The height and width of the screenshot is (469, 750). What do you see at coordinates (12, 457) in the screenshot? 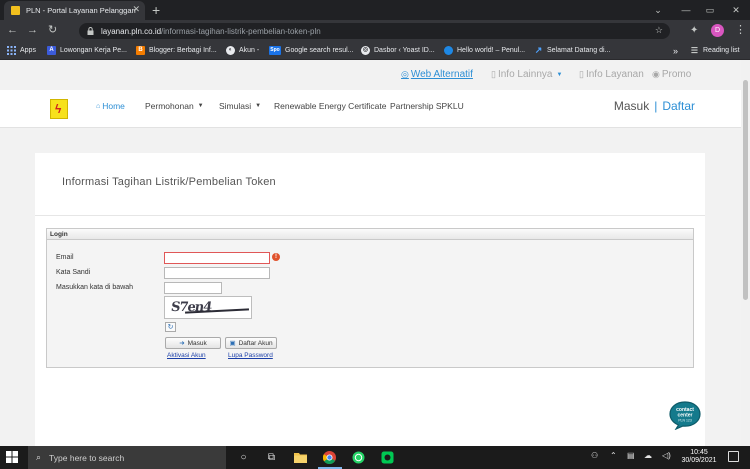
I see `windows-start-icon` at bounding box center [12, 457].